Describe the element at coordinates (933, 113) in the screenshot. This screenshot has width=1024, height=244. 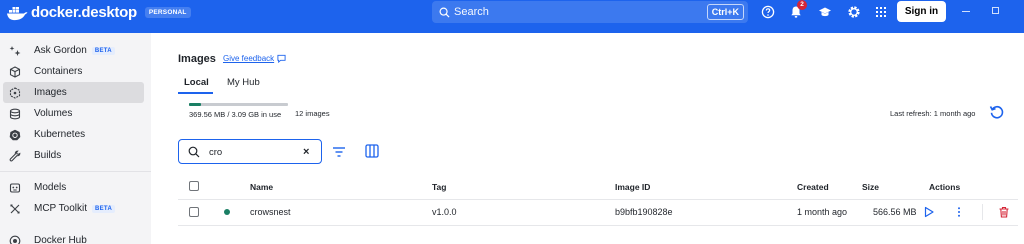
I see `last-refresh-text: Last refresh: 1 month ago` at that location.